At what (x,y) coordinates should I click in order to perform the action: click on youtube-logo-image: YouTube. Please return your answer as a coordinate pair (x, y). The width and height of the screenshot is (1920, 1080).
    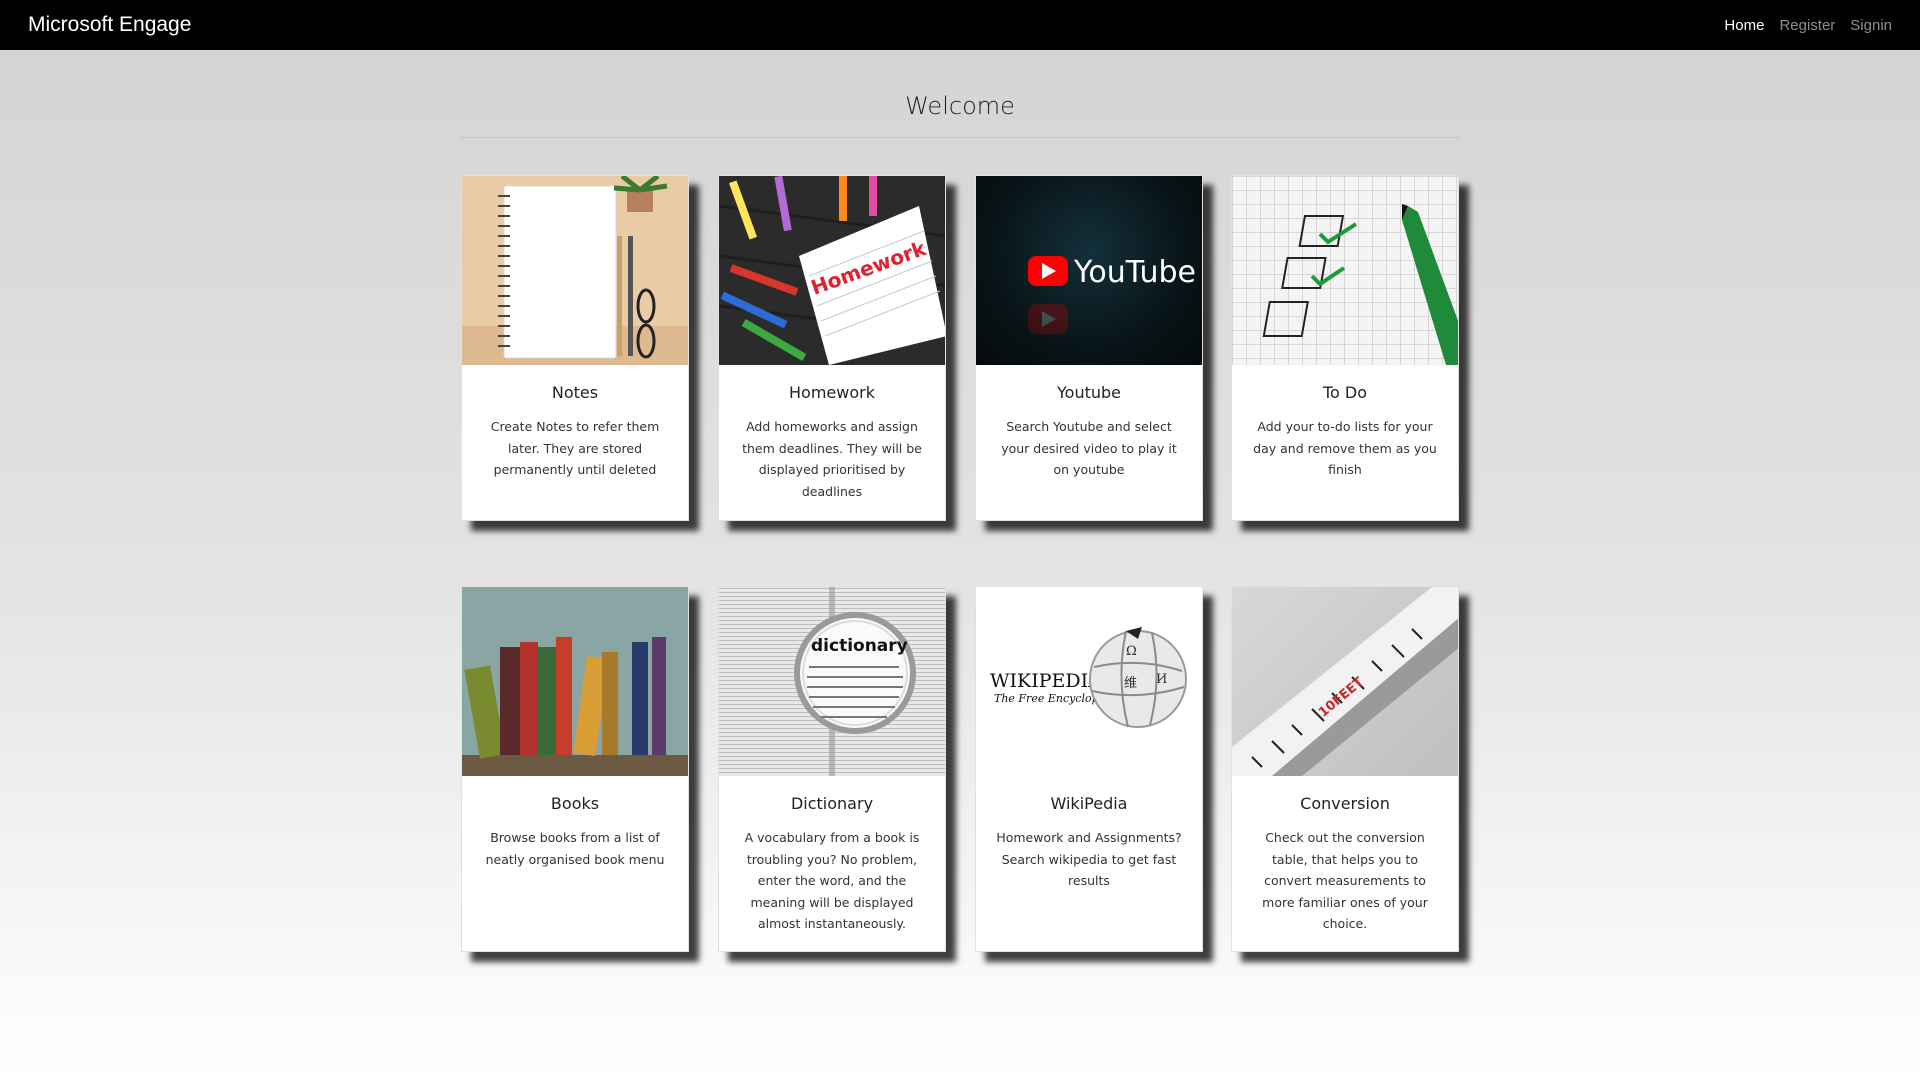
    Looking at the image, I should click on (1089, 270).